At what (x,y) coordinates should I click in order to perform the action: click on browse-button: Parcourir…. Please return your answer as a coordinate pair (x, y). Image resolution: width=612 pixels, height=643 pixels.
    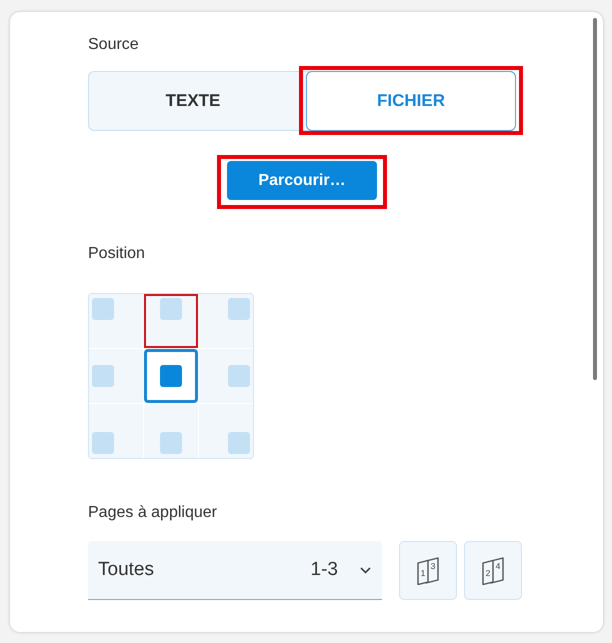
    Looking at the image, I should click on (302, 180).